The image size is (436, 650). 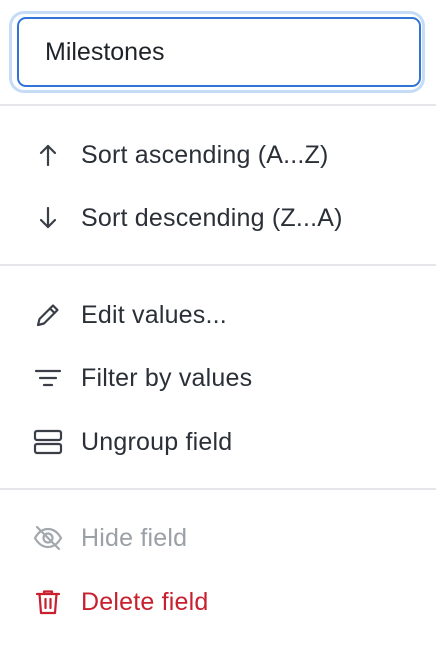 I want to click on ungroup-field-label: Ungroup field, so click(x=157, y=441).